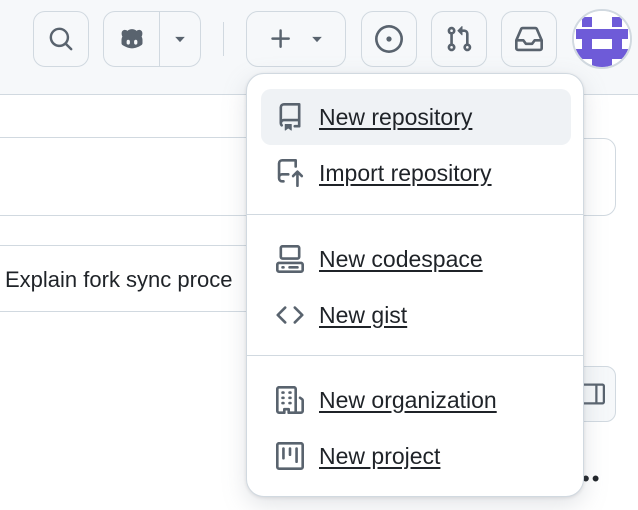 The height and width of the screenshot is (510, 638). I want to click on header-divider, so click(223, 39).